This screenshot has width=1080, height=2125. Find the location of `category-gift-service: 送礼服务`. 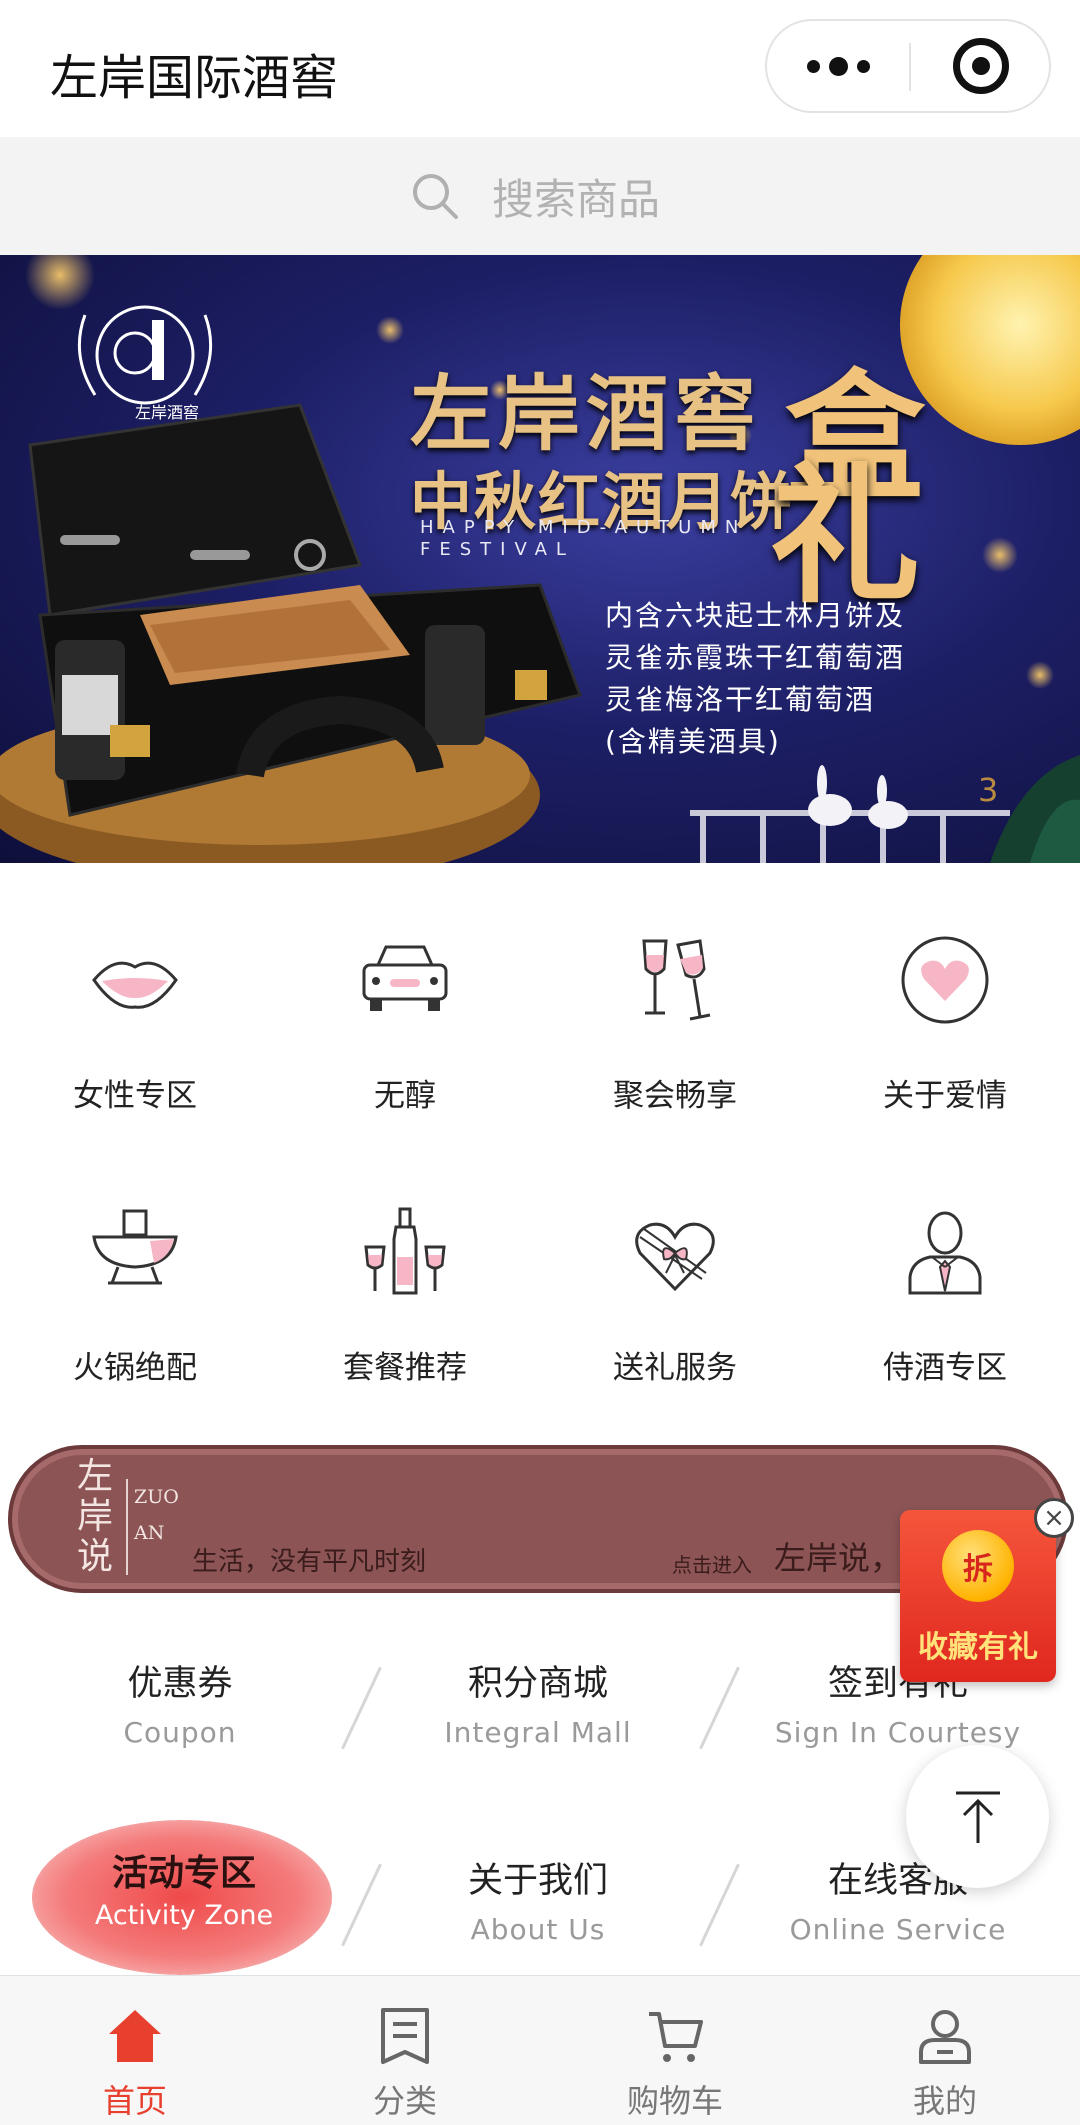

category-gift-service: 送礼服务 is located at coordinates (675, 1317).